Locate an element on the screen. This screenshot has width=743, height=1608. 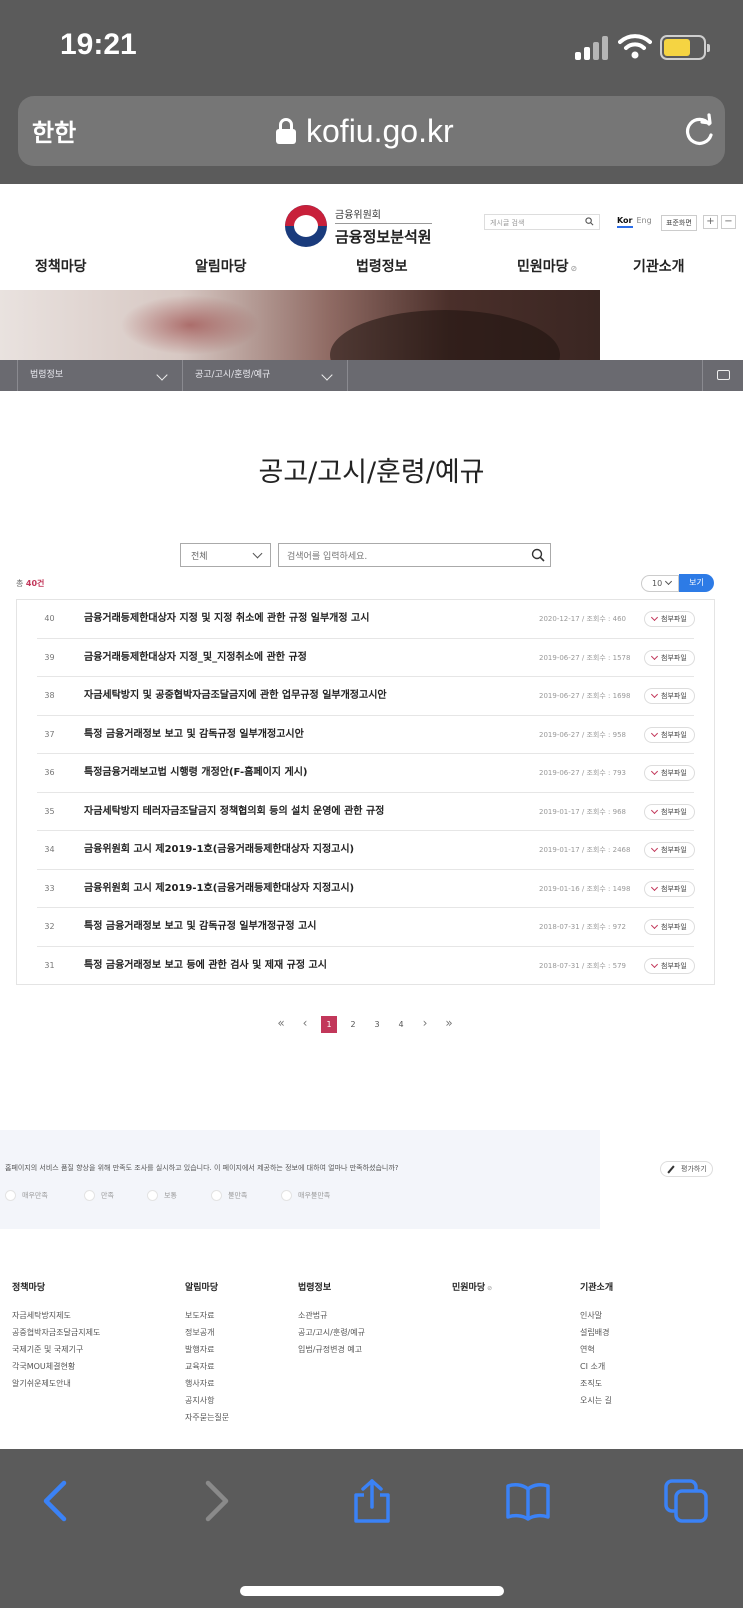
first-page-button: « is located at coordinates (281, 1024).